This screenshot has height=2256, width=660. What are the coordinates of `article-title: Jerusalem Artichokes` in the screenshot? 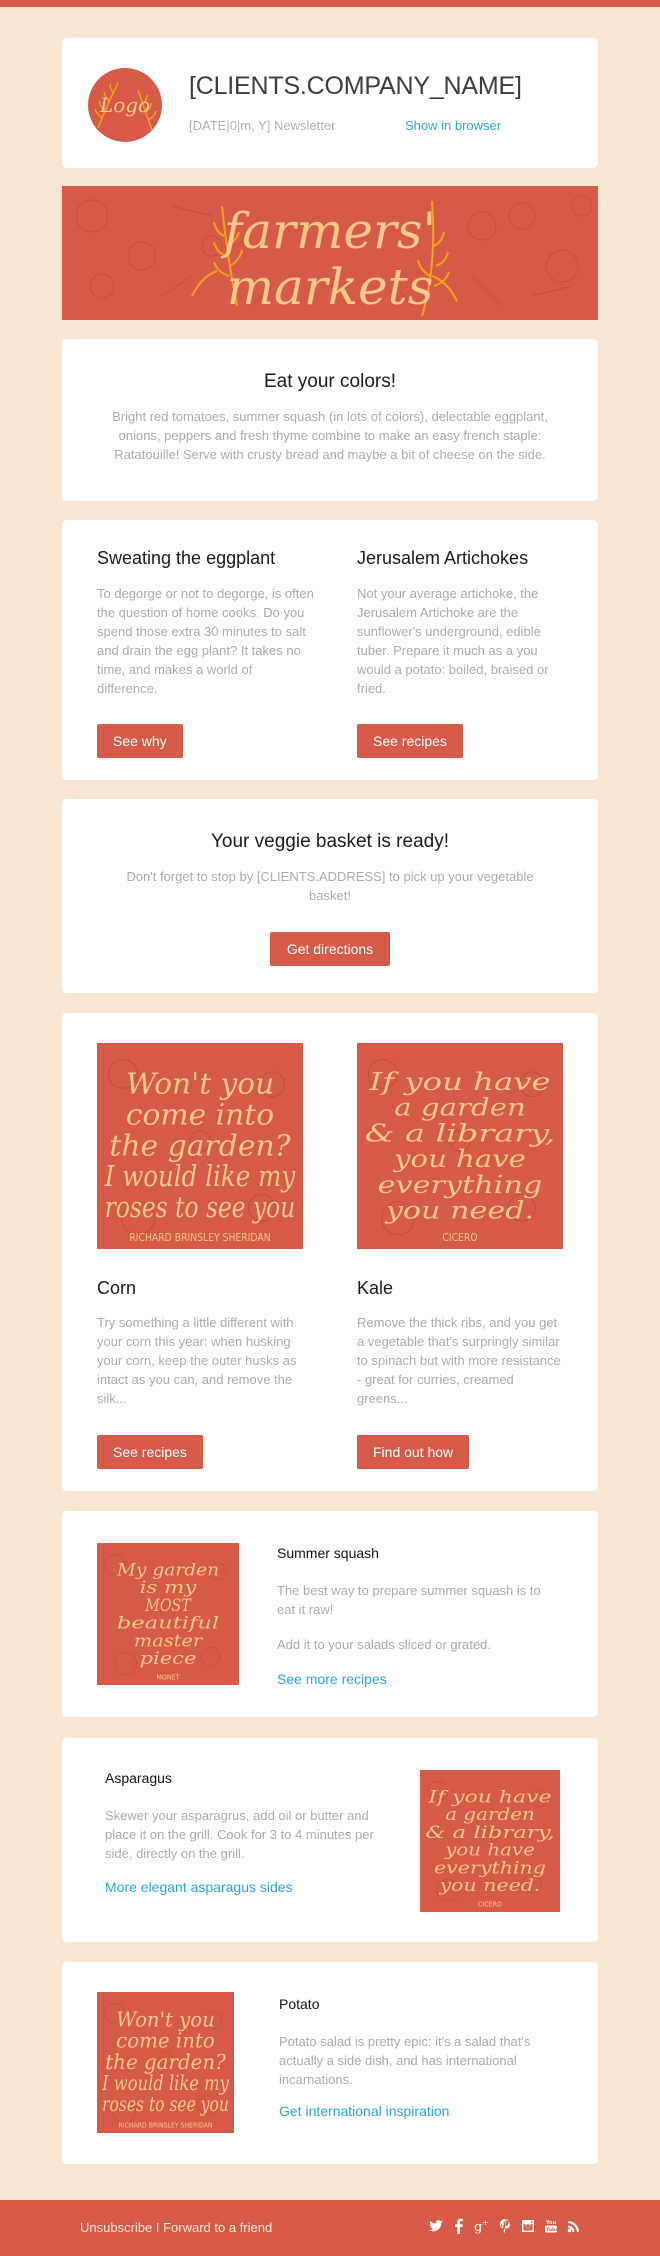 It's located at (443, 558).